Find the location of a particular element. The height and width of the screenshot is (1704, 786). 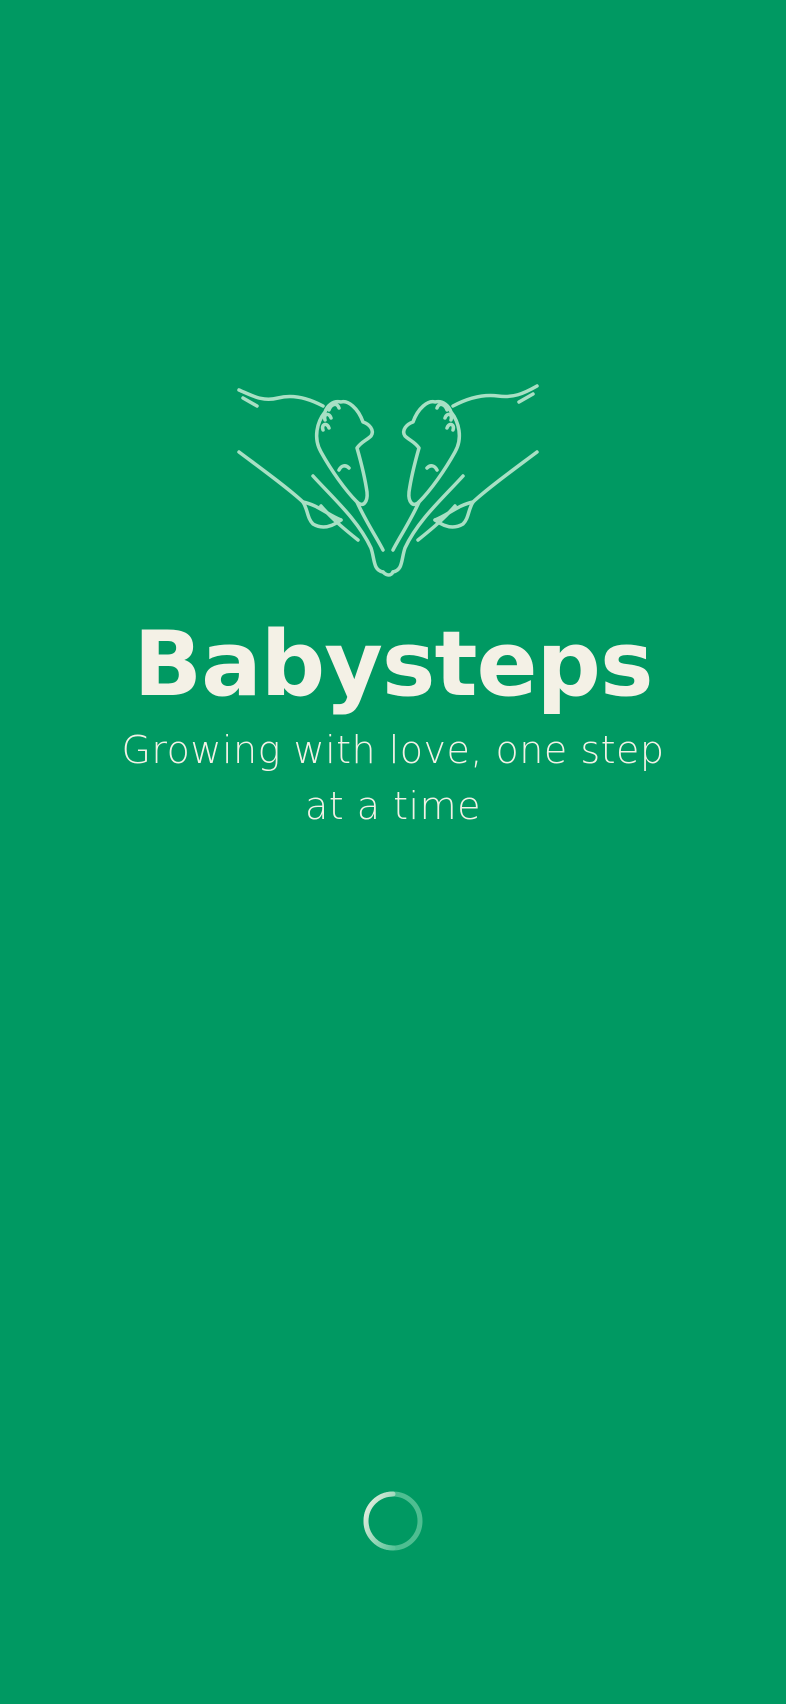

hands-holding-baby-feet-icon is located at coordinates (388, 480).